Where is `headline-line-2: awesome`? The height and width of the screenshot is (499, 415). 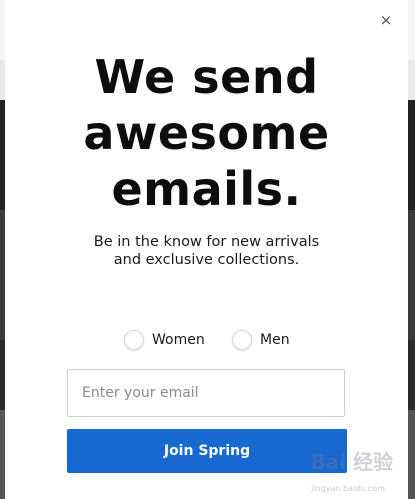
headline-line-2: awesome is located at coordinates (206, 133).